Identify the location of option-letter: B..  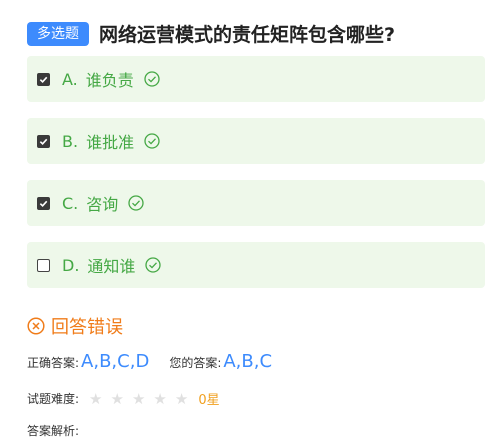
(70, 141).